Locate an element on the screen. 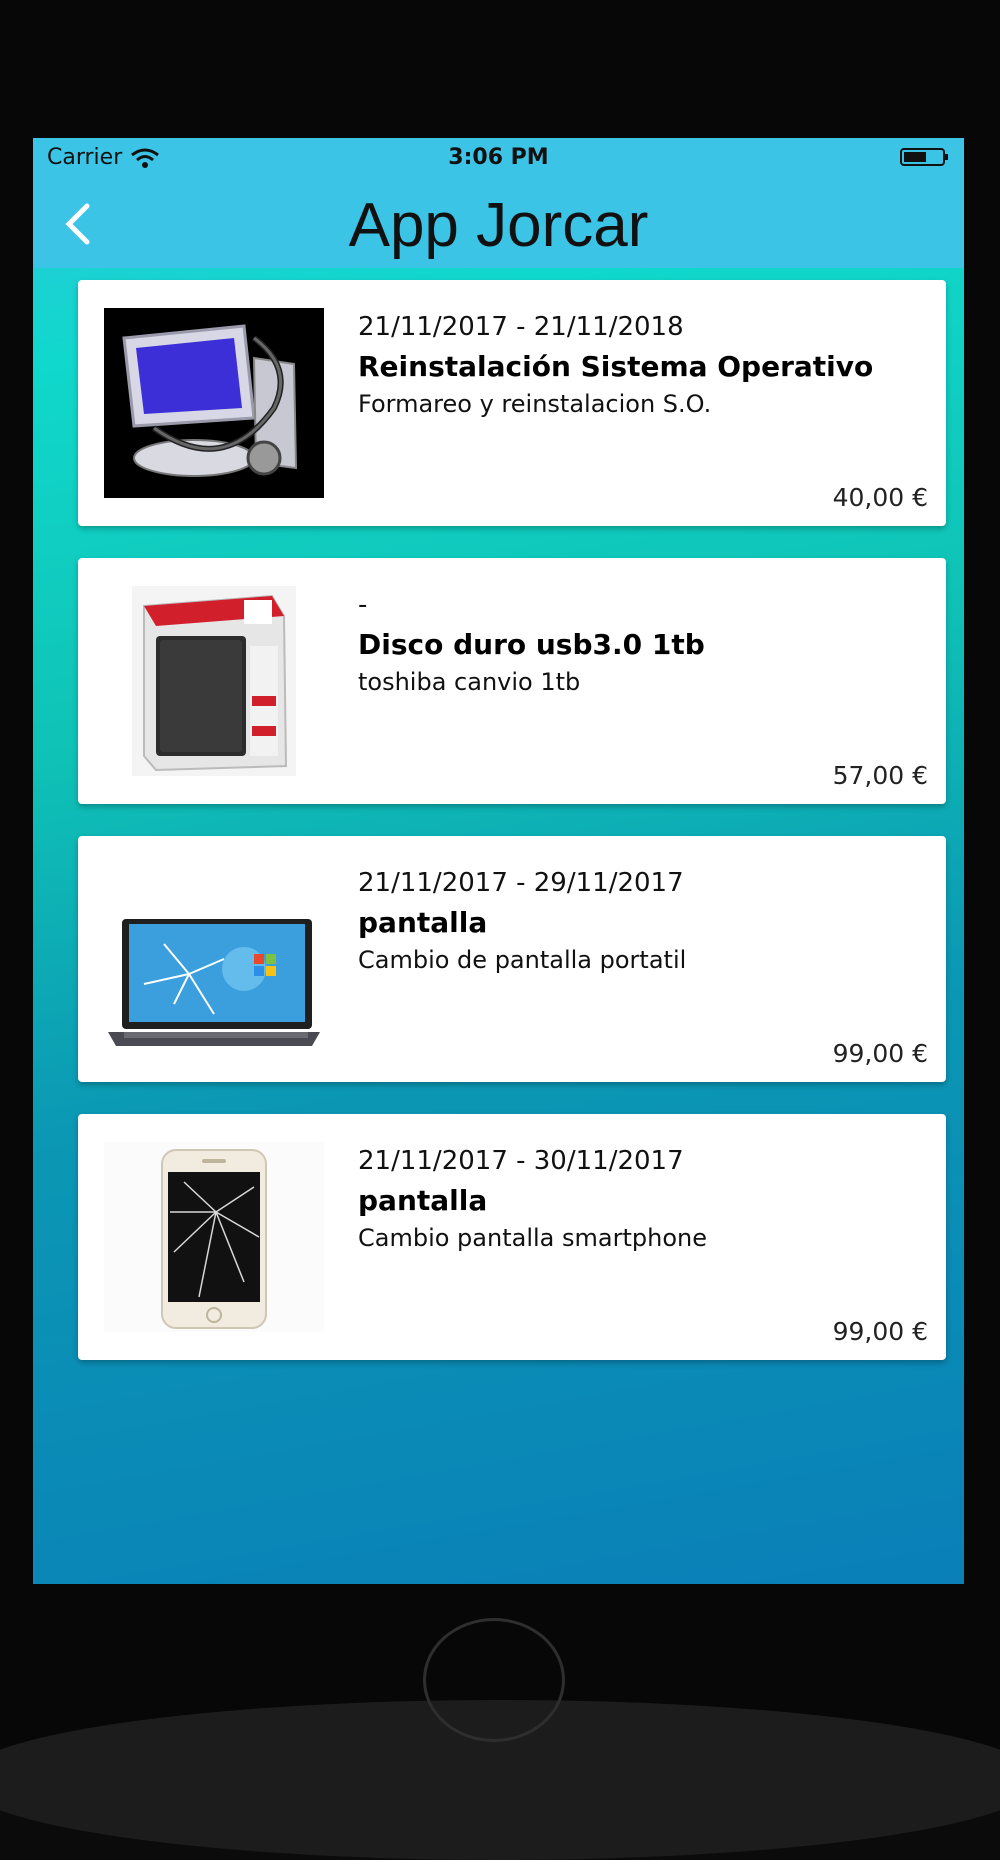 Image resolution: width=1000 pixels, height=1860 pixels. status-time: 3:06 PM is located at coordinates (498, 157).